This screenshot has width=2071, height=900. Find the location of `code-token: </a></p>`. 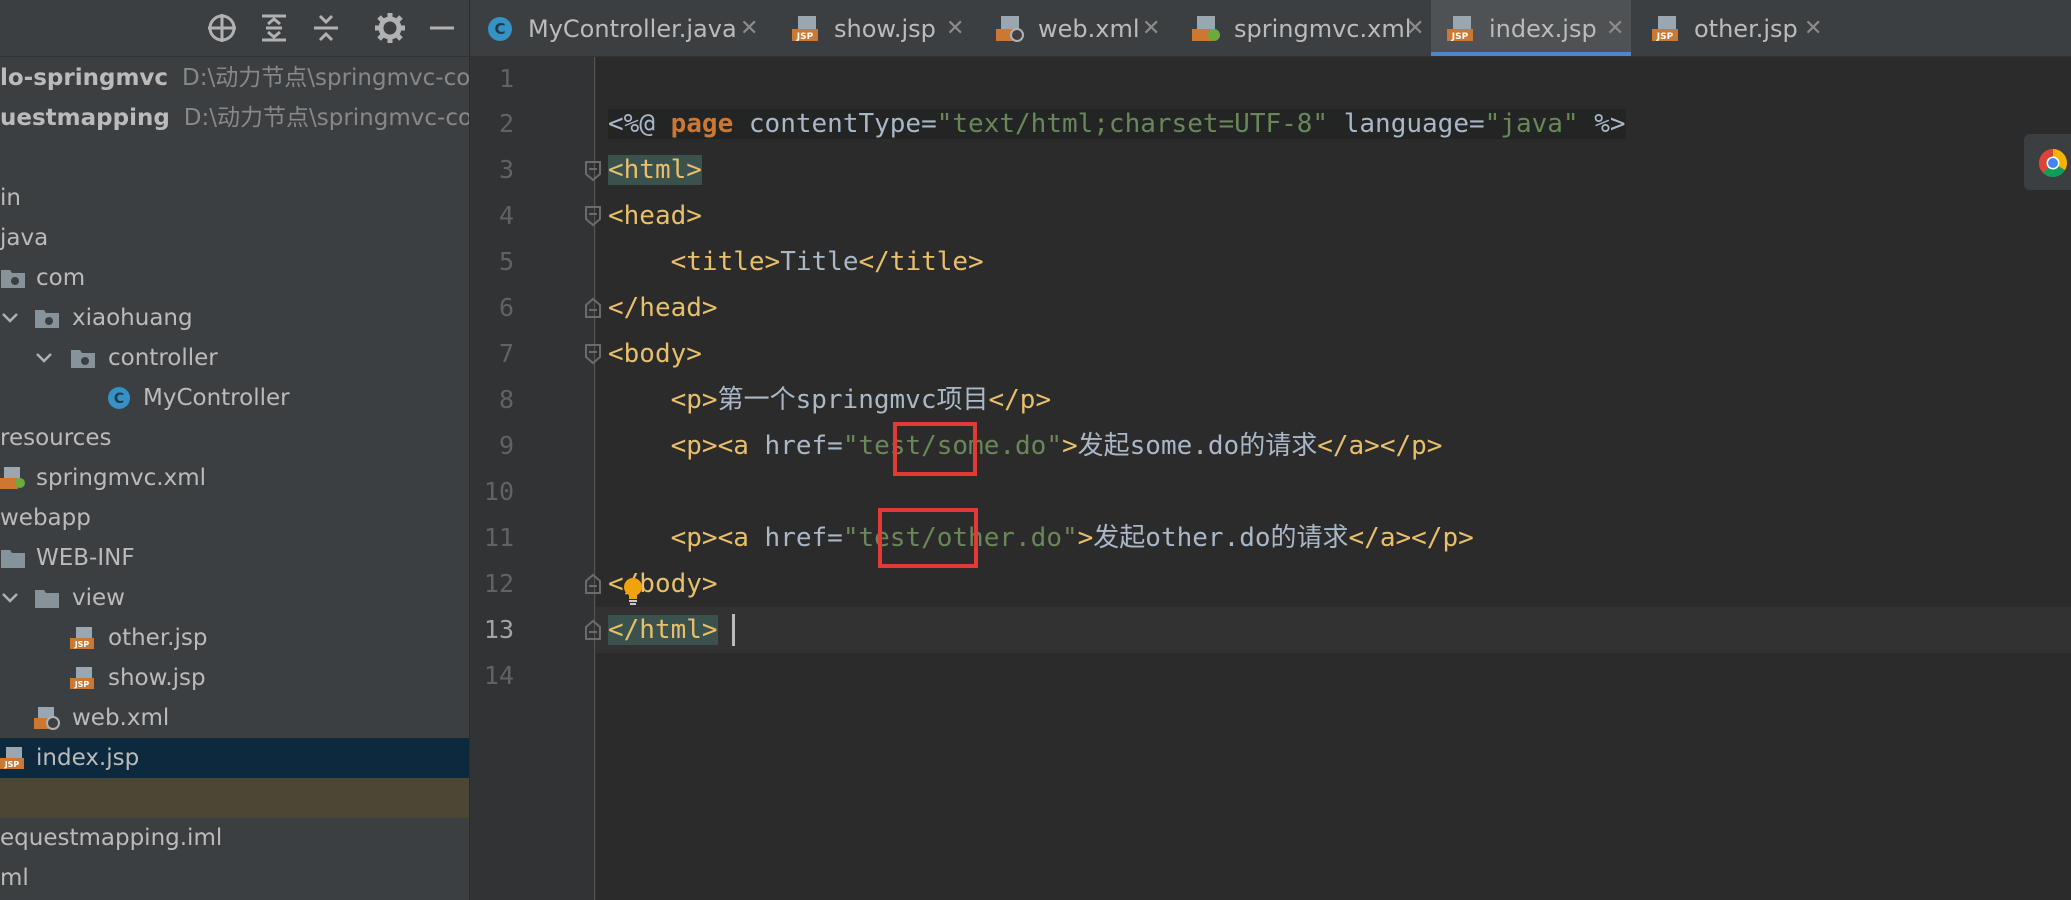

code-token: </a></p> is located at coordinates (1411, 538).